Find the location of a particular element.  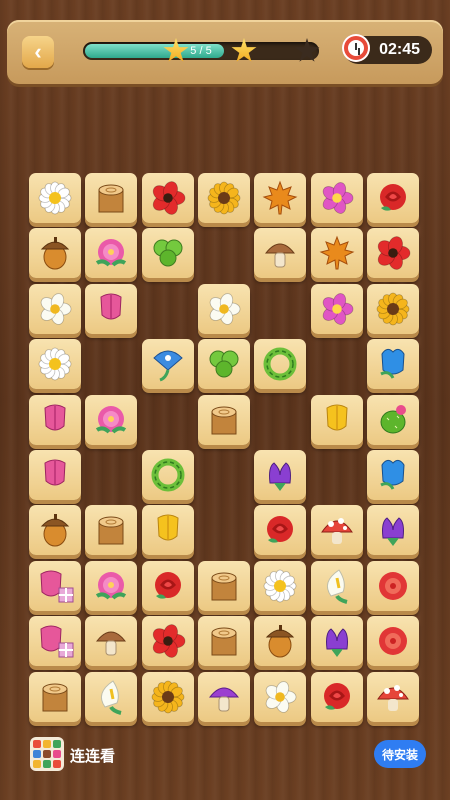

acorn-icon is located at coordinates (55, 530).